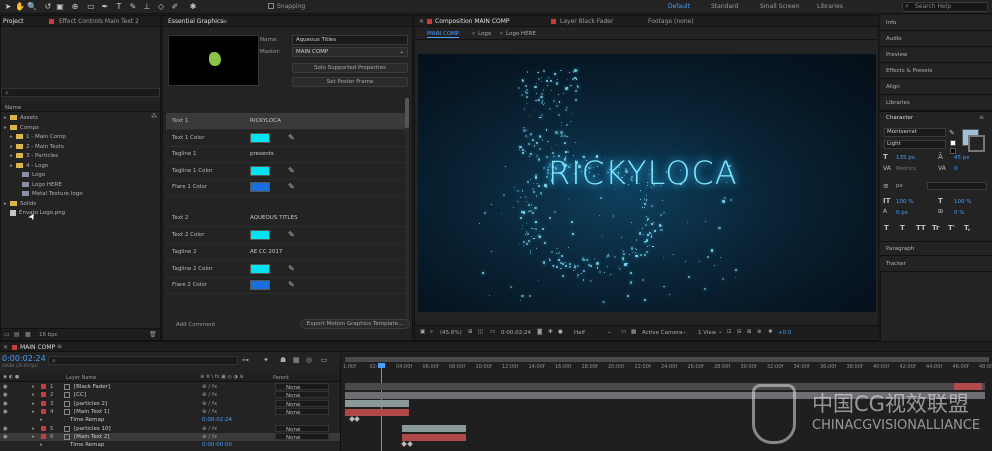  Describe the element at coordinates (968, 386) in the screenshot. I see `layer-bar-black-fader-end` at that location.